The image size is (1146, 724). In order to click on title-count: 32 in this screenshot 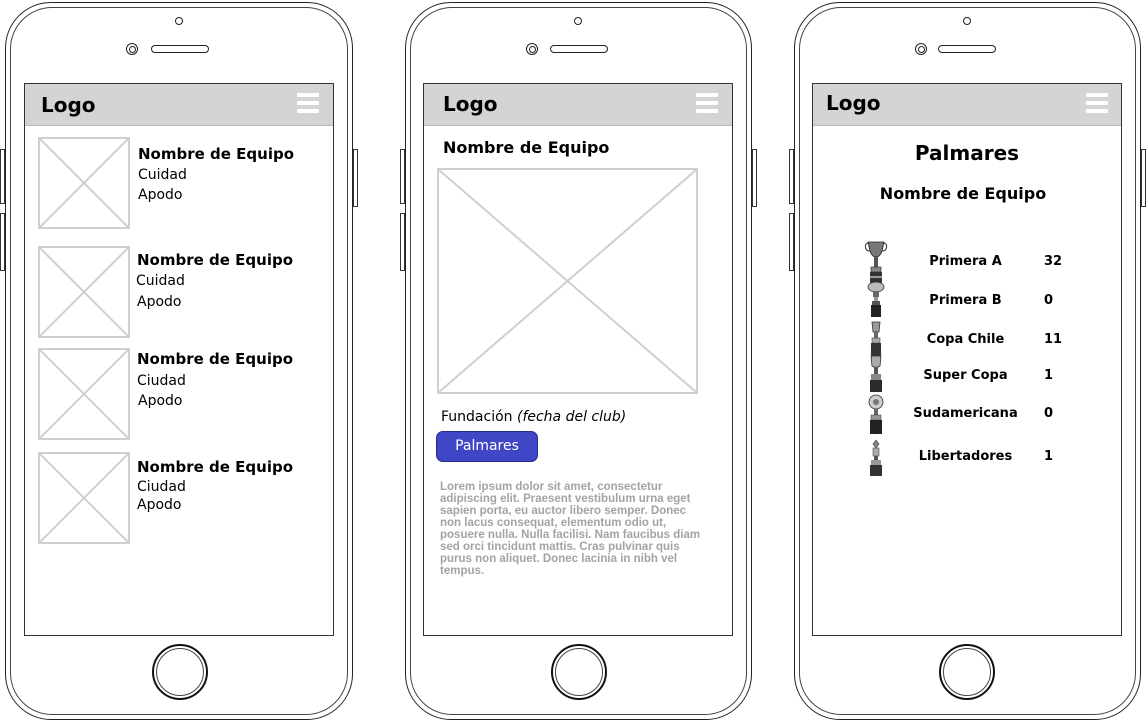, I will do `click(1053, 261)`.